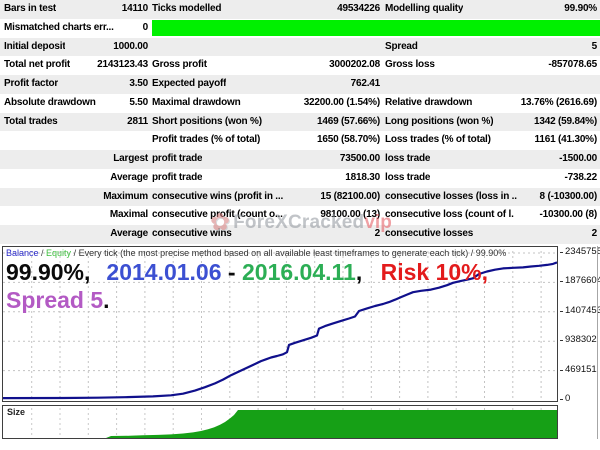  What do you see at coordinates (122, 65) in the screenshot?
I see `stat-value: 2143123.43` at bounding box center [122, 65].